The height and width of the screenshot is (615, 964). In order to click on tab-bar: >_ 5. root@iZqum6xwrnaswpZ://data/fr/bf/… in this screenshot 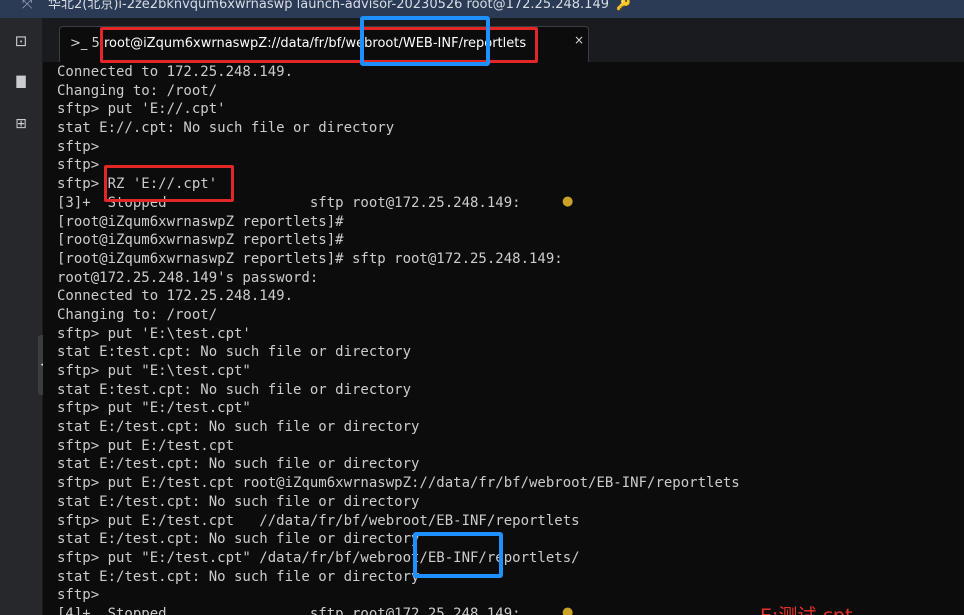, I will do `click(503, 40)`.